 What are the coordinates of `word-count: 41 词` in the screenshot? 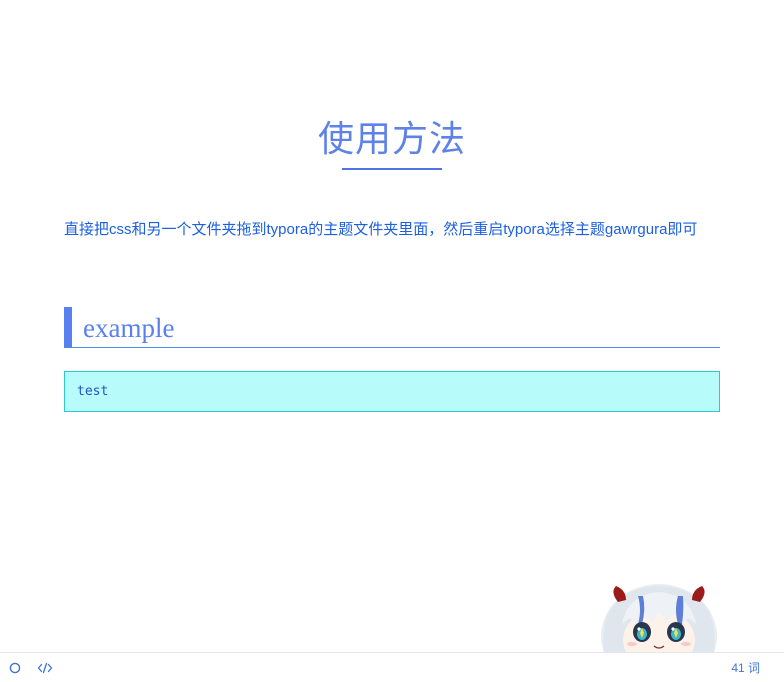 It's located at (745, 668).